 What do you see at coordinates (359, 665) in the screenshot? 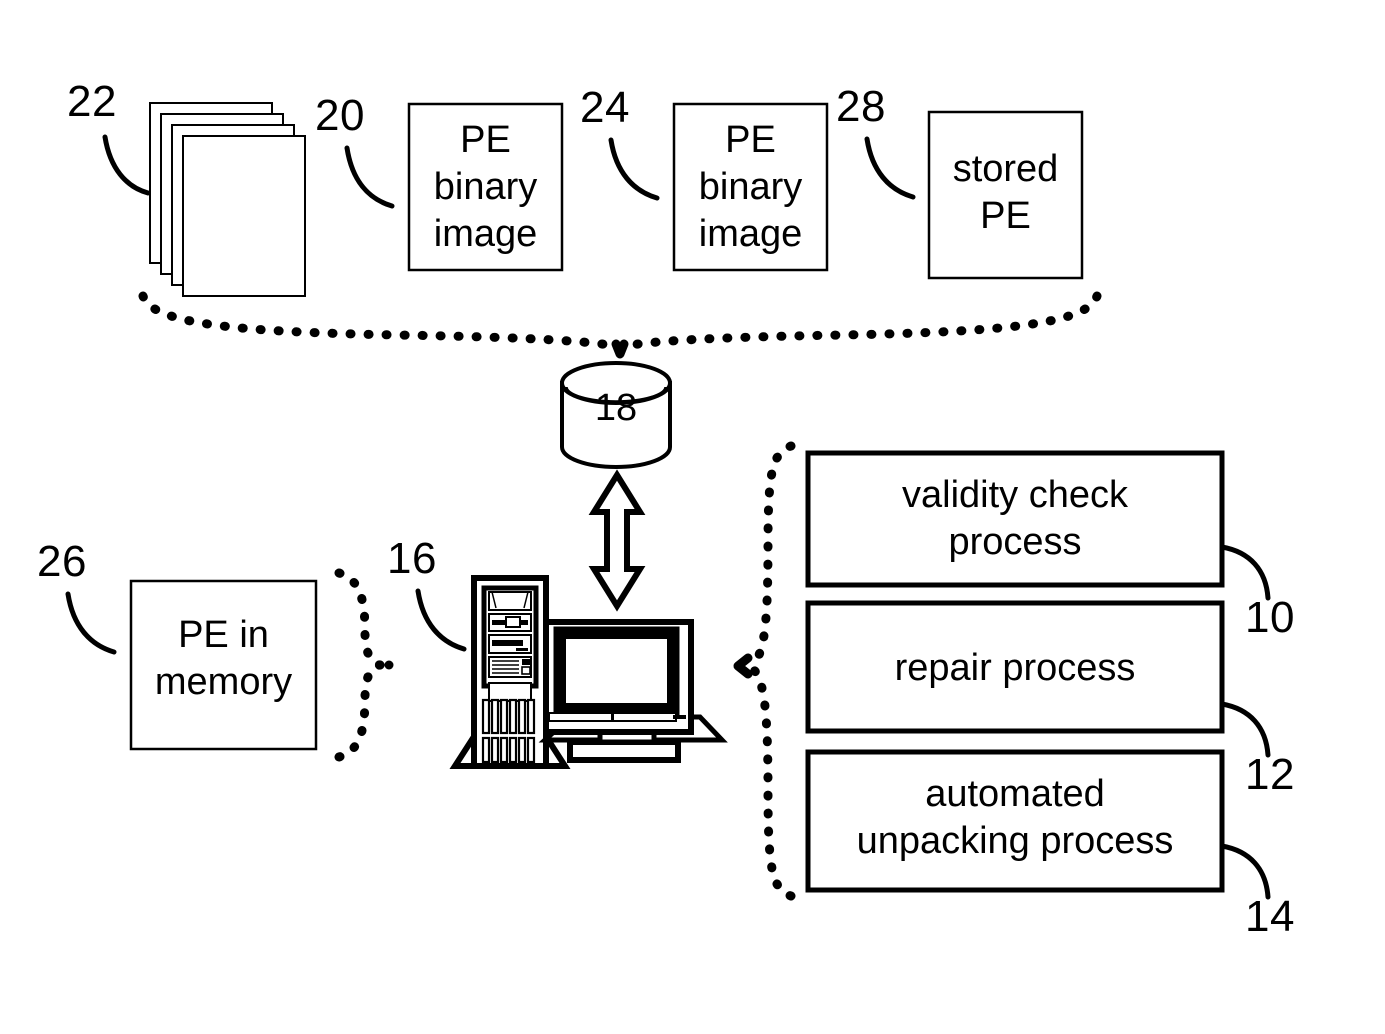
I see `dotted-curly-brace-memory` at bounding box center [359, 665].